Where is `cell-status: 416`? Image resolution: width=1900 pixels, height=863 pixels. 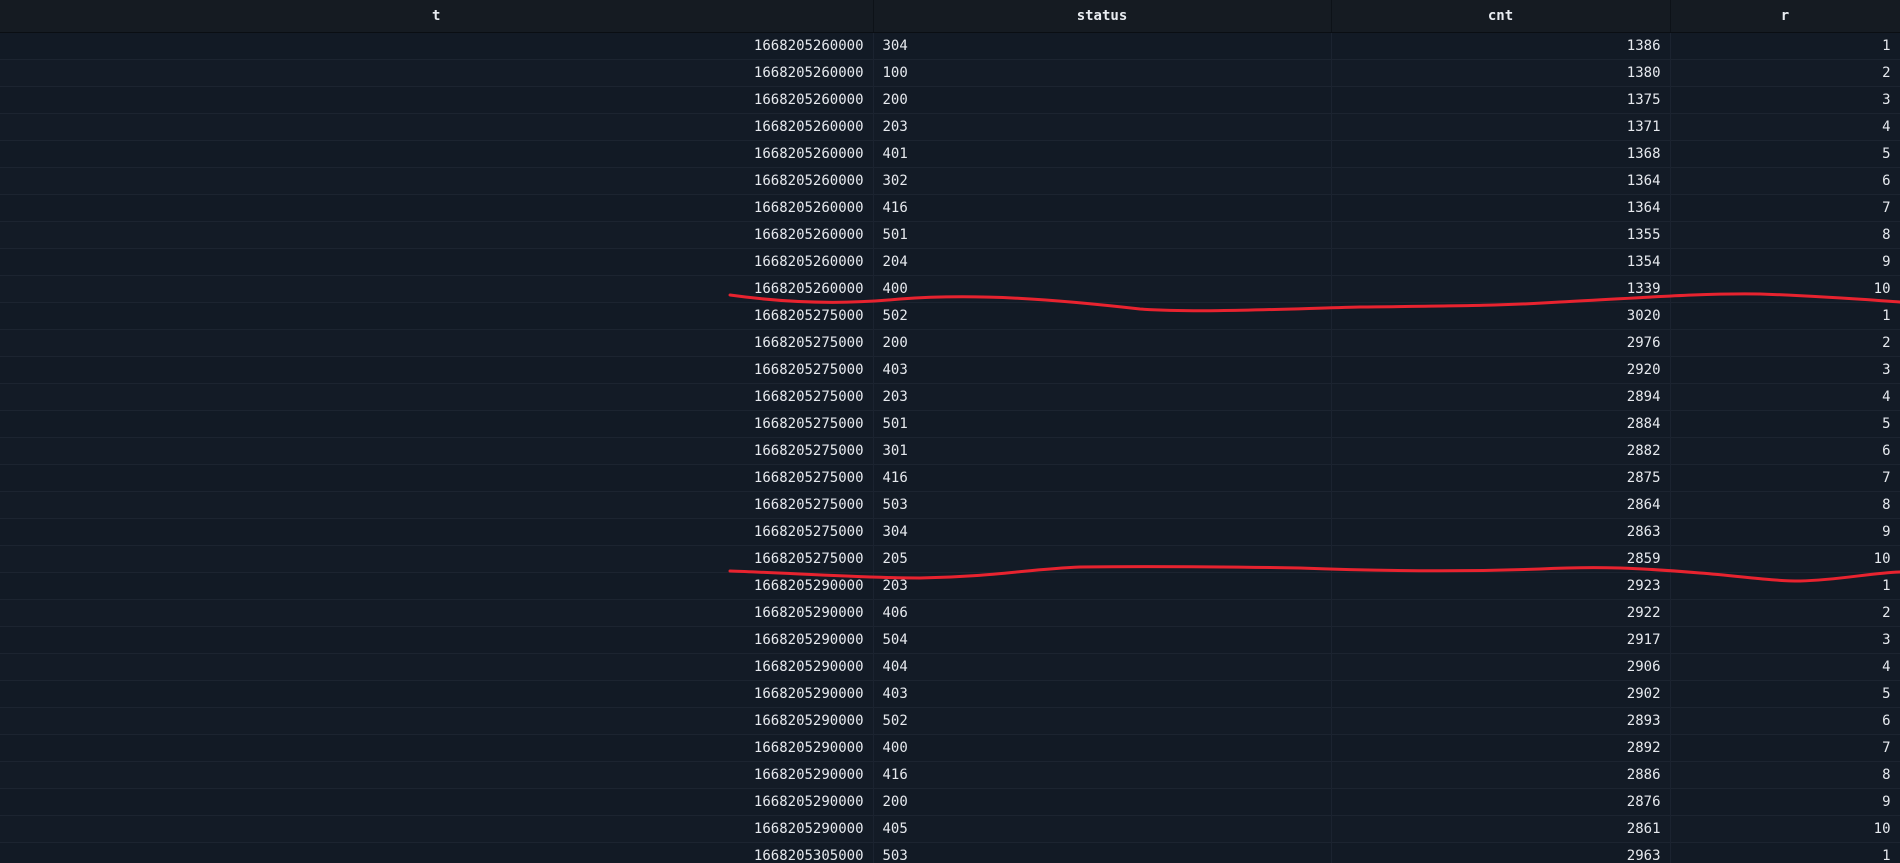 cell-status: 416 is located at coordinates (1102, 208).